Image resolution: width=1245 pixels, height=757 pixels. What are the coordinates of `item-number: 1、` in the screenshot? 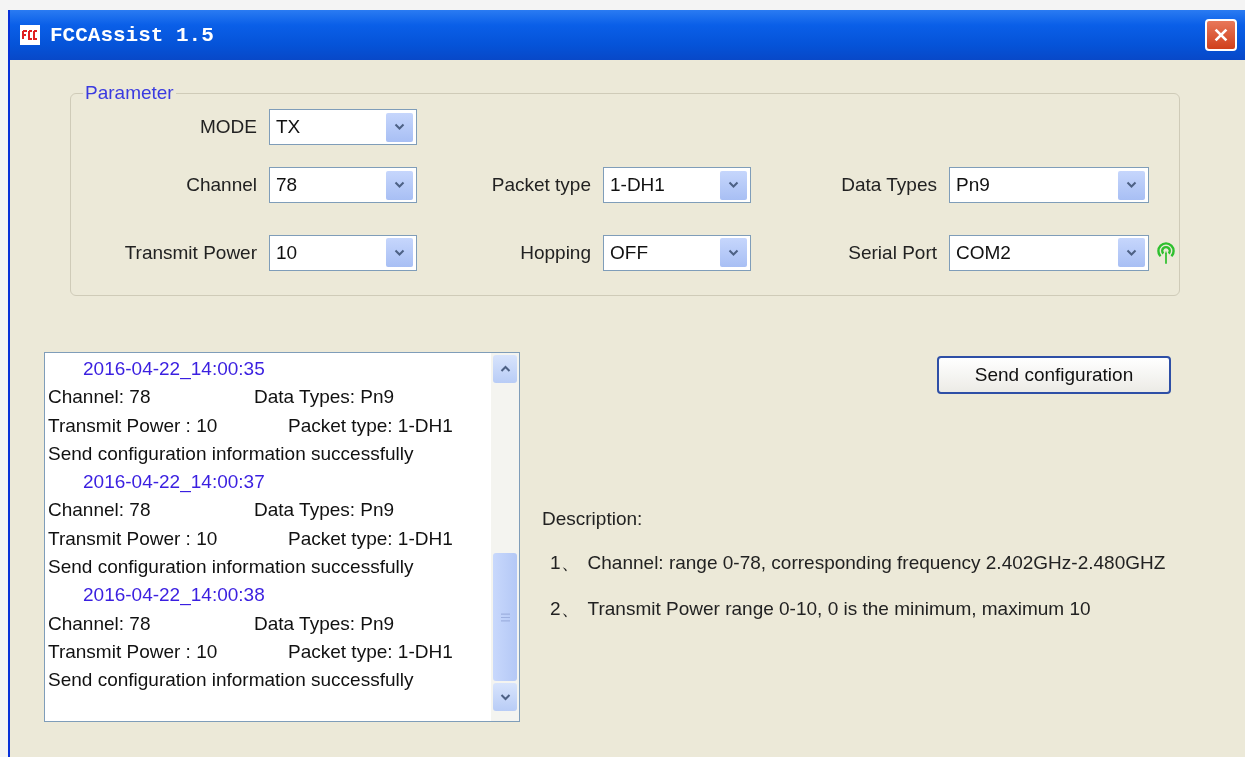 It's located at (565, 562).